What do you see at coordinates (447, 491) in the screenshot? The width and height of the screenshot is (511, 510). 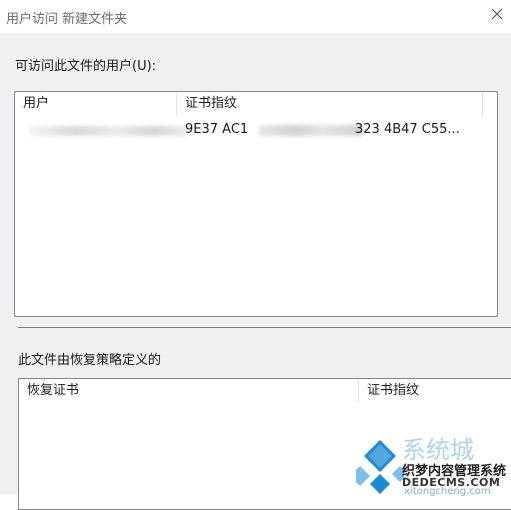 I see `watermark-site: xitongcheng.com` at bounding box center [447, 491].